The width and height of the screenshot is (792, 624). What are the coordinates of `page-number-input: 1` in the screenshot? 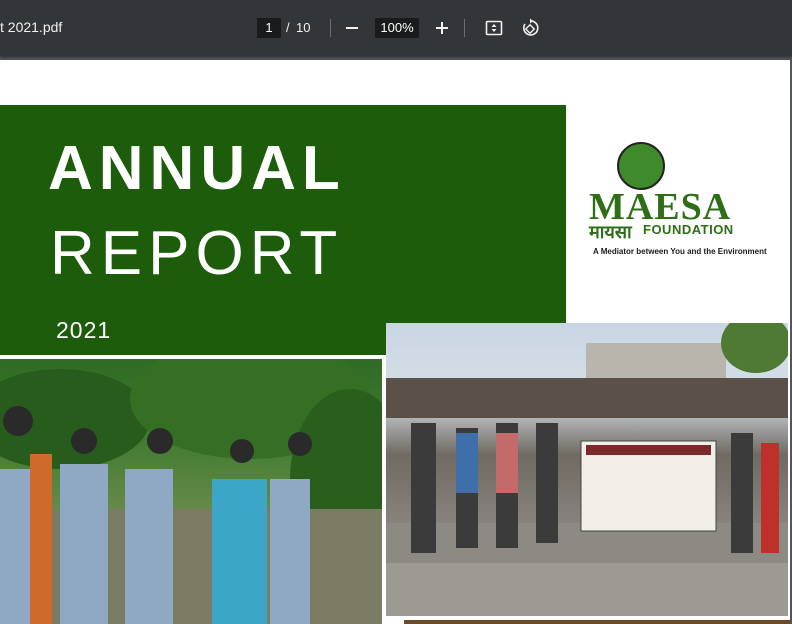 It's located at (269, 28).